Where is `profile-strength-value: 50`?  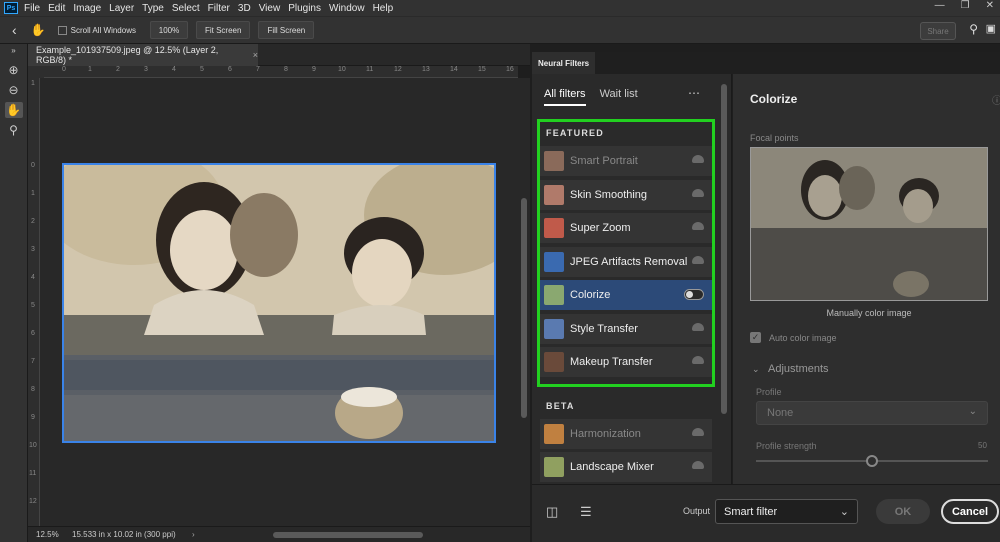 profile-strength-value: 50 is located at coordinates (982, 445).